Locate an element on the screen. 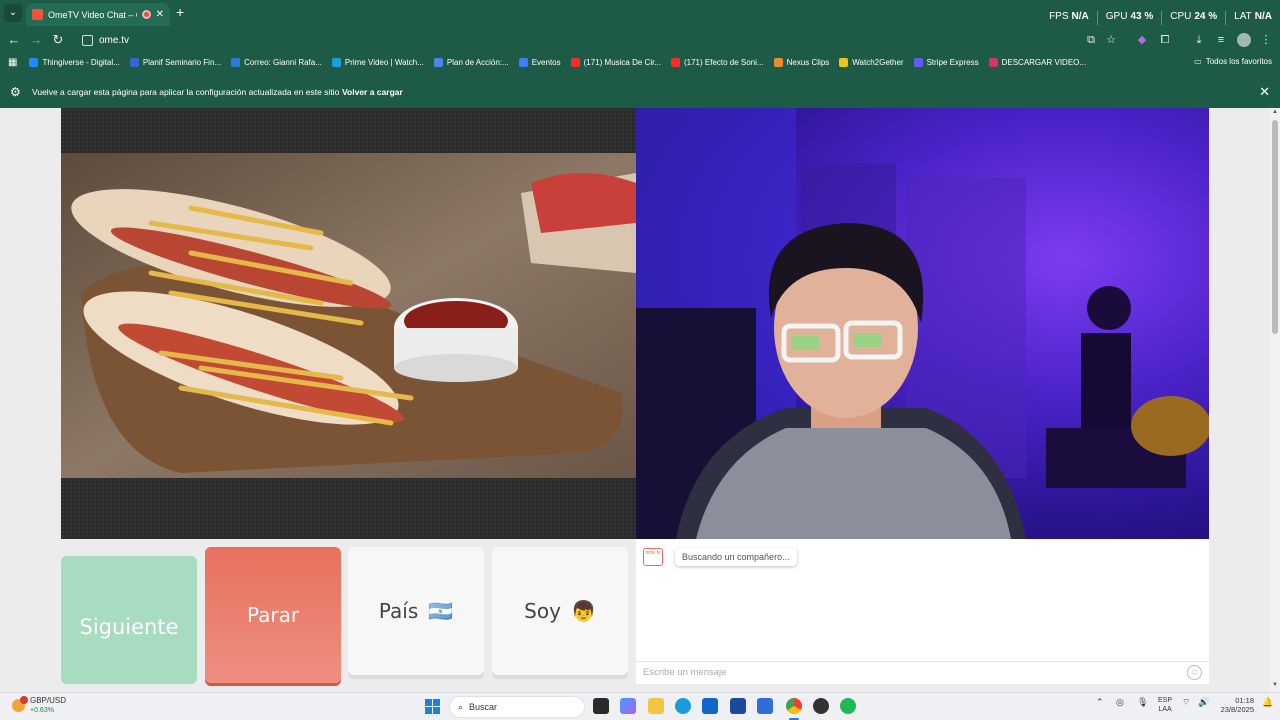 The width and height of the screenshot is (1280, 720). back-arrow-icon: ← is located at coordinates (14, 40).